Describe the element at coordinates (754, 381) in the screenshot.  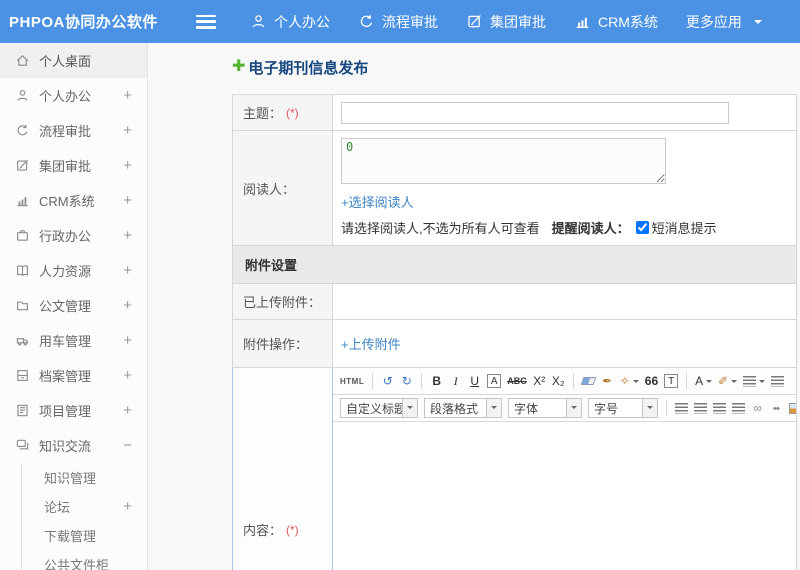
I see `ordered-list-button` at that location.